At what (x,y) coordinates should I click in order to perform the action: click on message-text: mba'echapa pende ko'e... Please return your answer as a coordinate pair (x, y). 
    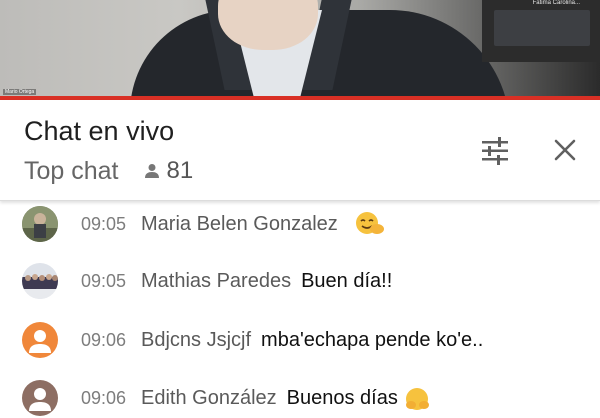
    Looking at the image, I should click on (372, 339).